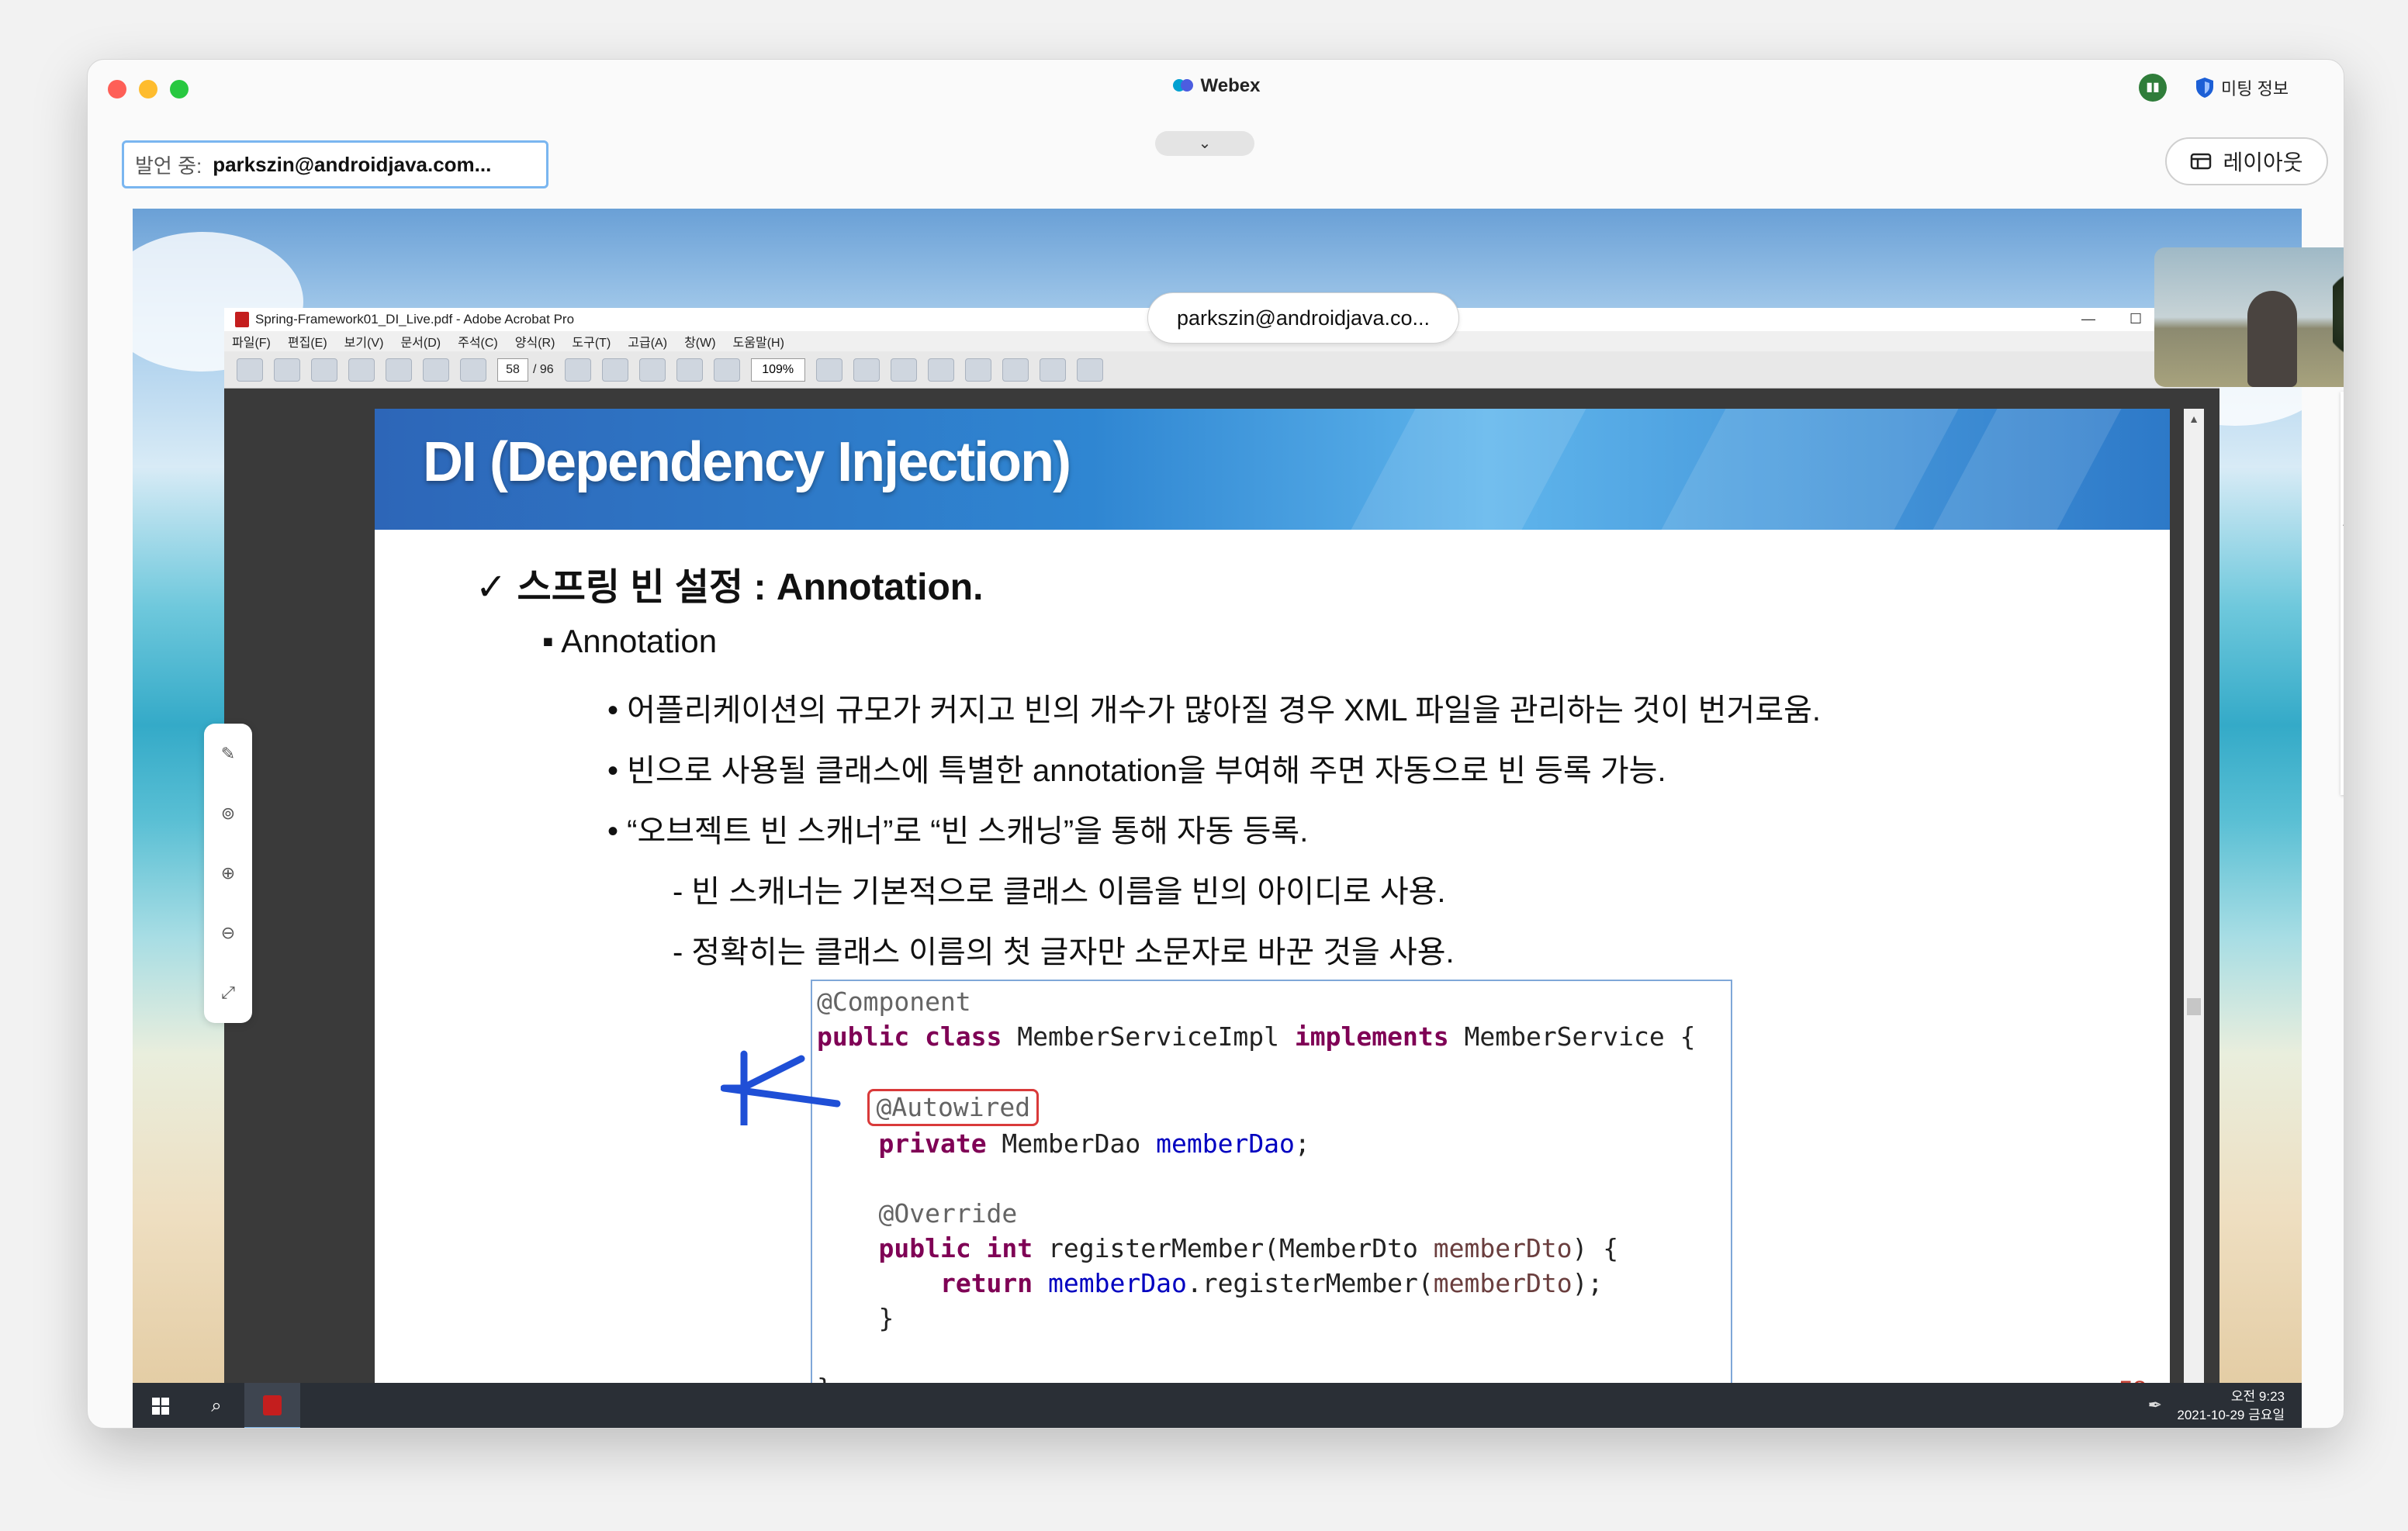  What do you see at coordinates (2194, 913) in the screenshot?
I see `pdf-scrollbar: ▲ ▼` at bounding box center [2194, 913].